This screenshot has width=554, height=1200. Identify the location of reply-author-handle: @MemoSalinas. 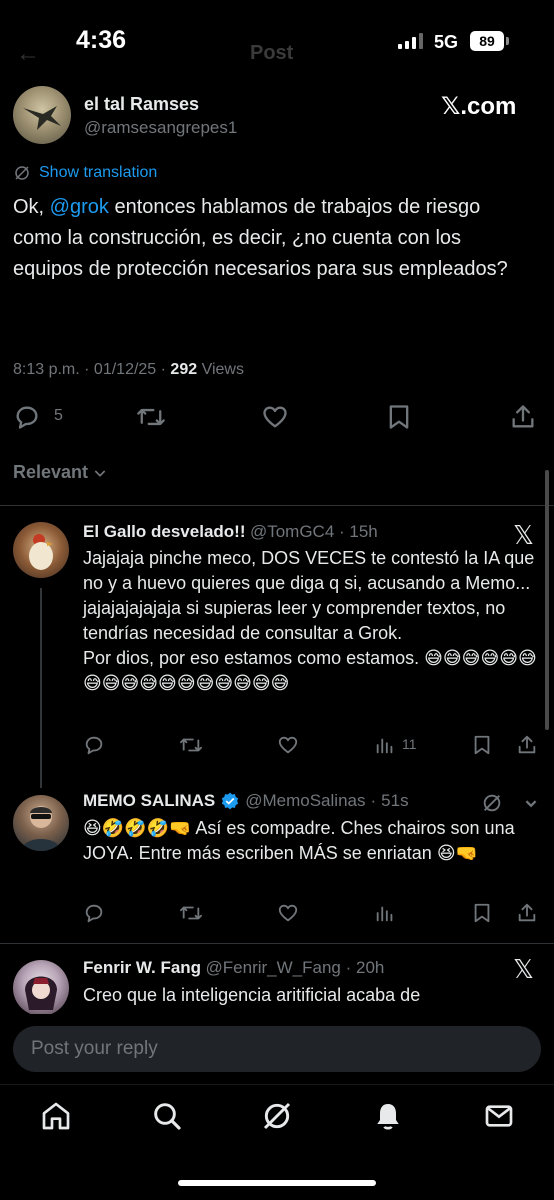
(305, 801).